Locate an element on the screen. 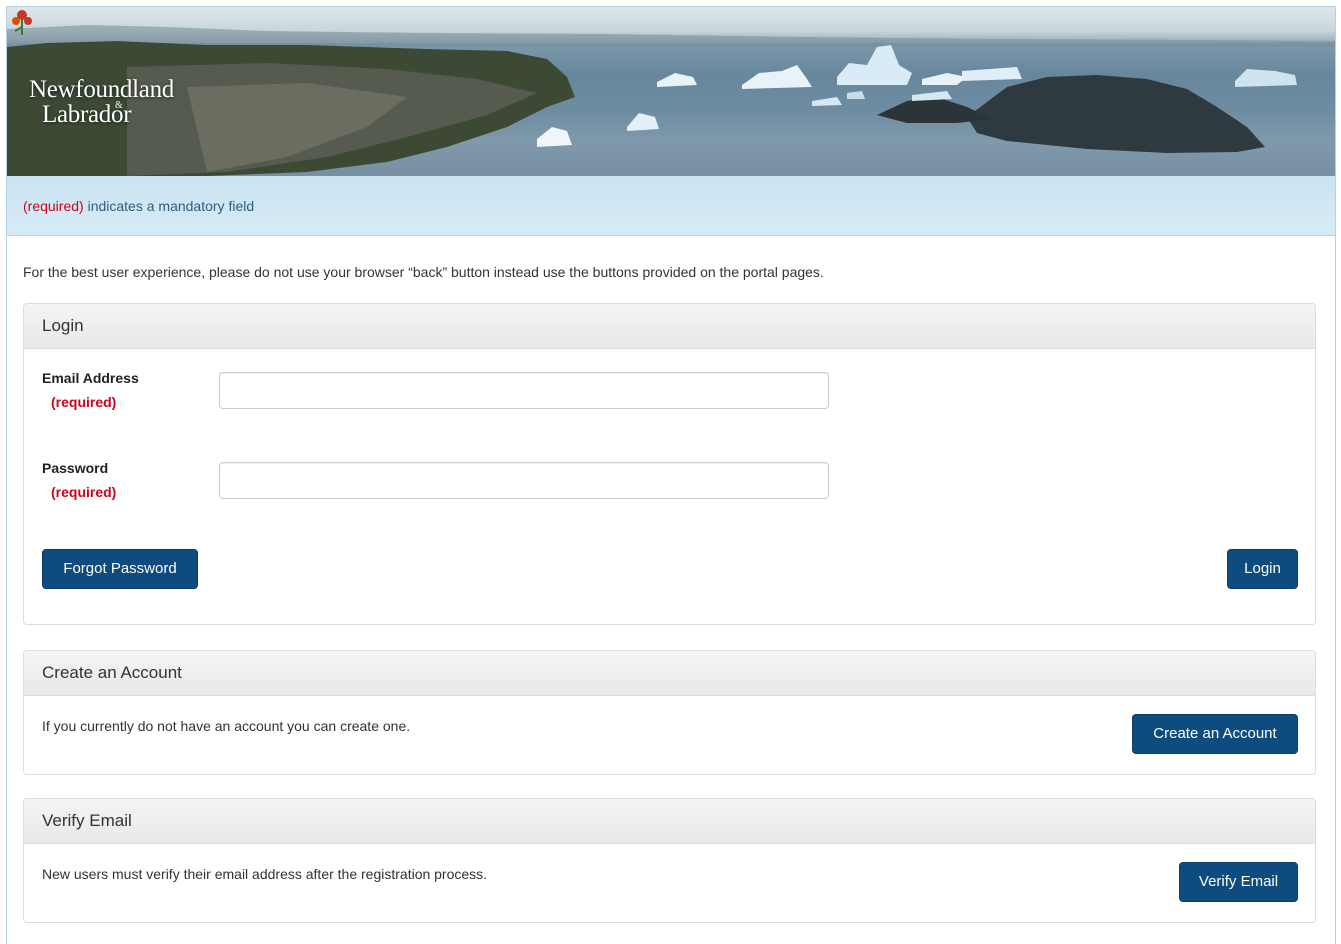 Image resolution: width=1341 pixels, height=944 pixels. password-input is located at coordinates (524, 480).